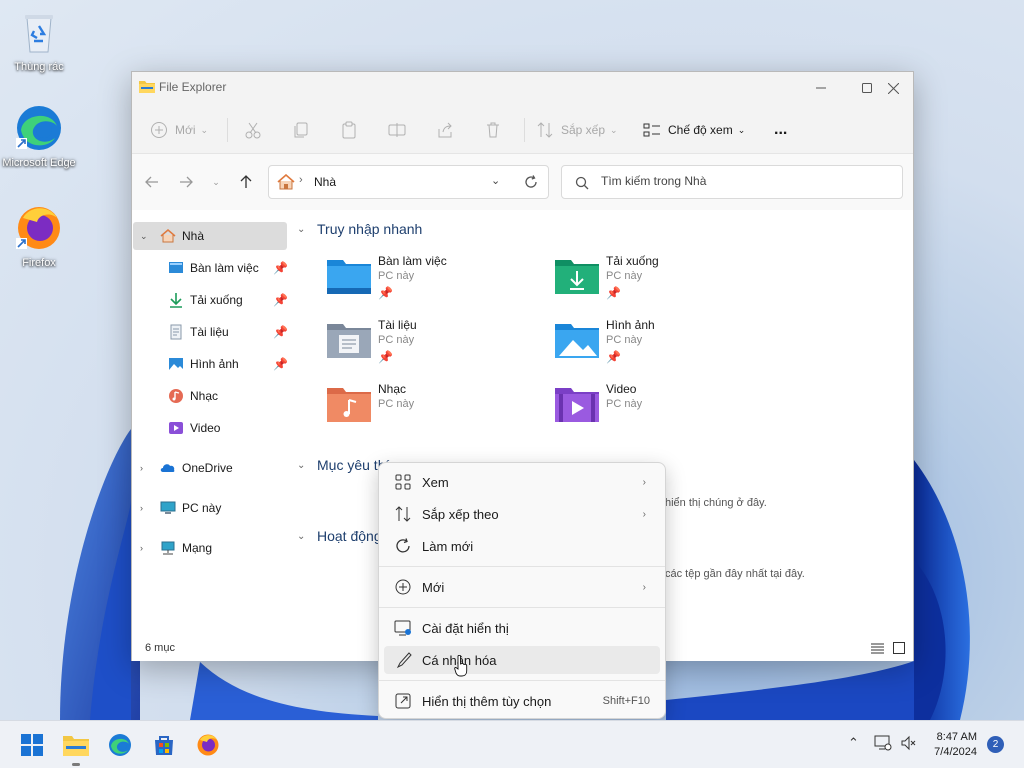 Image resolution: width=1024 pixels, height=768 pixels. Describe the element at coordinates (956, 737) in the screenshot. I see `time: 8:47 AM` at that location.